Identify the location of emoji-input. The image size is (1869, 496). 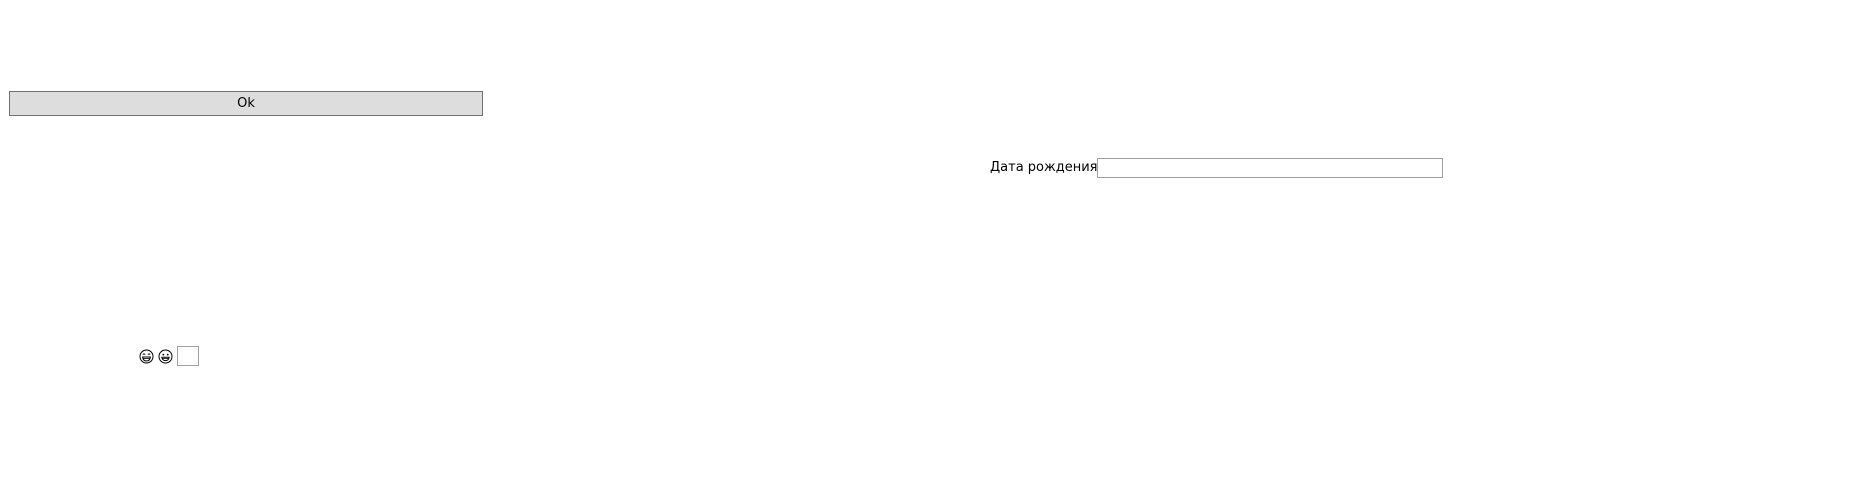
(188, 356).